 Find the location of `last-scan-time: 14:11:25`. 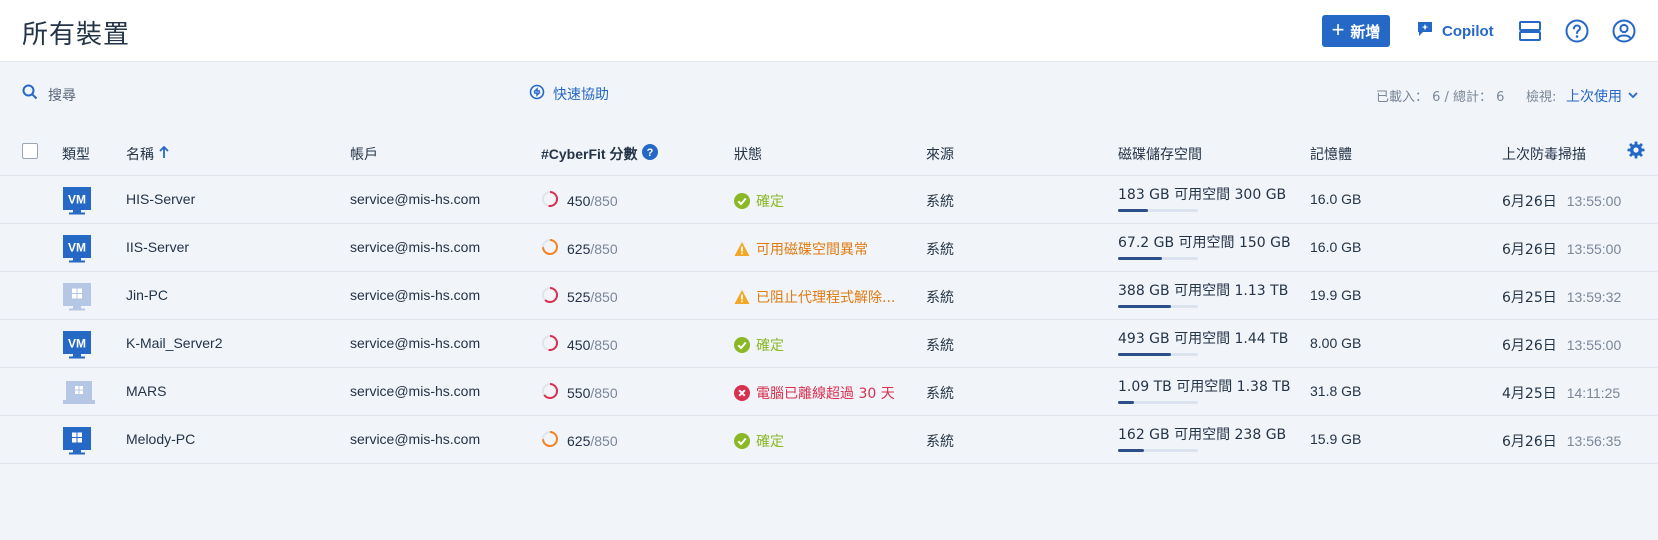

last-scan-time: 14:11:25 is located at coordinates (1593, 393).